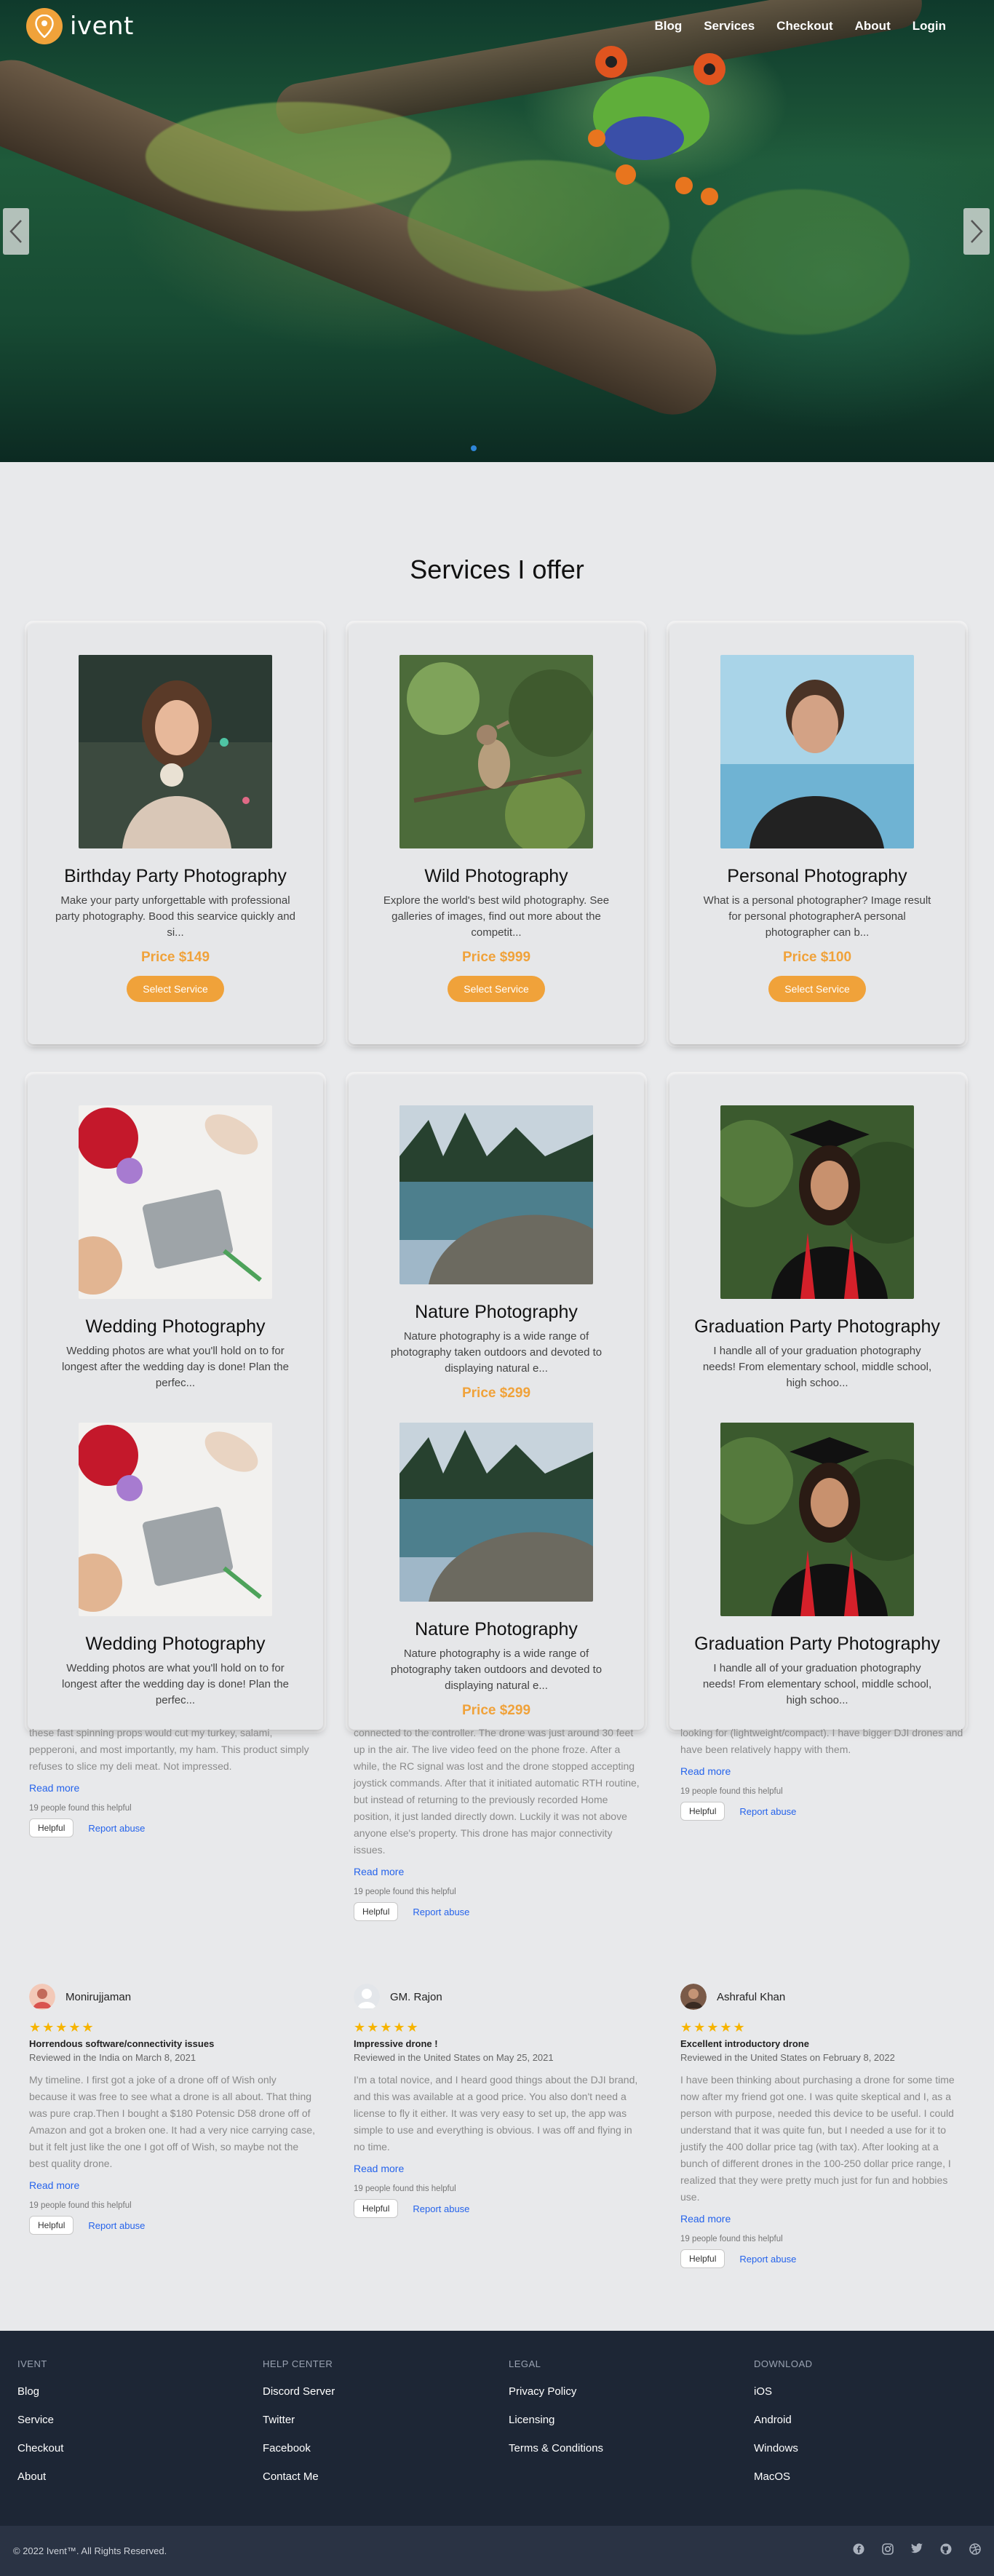 This screenshot has height=2576, width=994. What do you see at coordinates (299, 2391) in the screenshot?
I see `footer-link-discord: Discord Server` at bounding box center [299, 2391].